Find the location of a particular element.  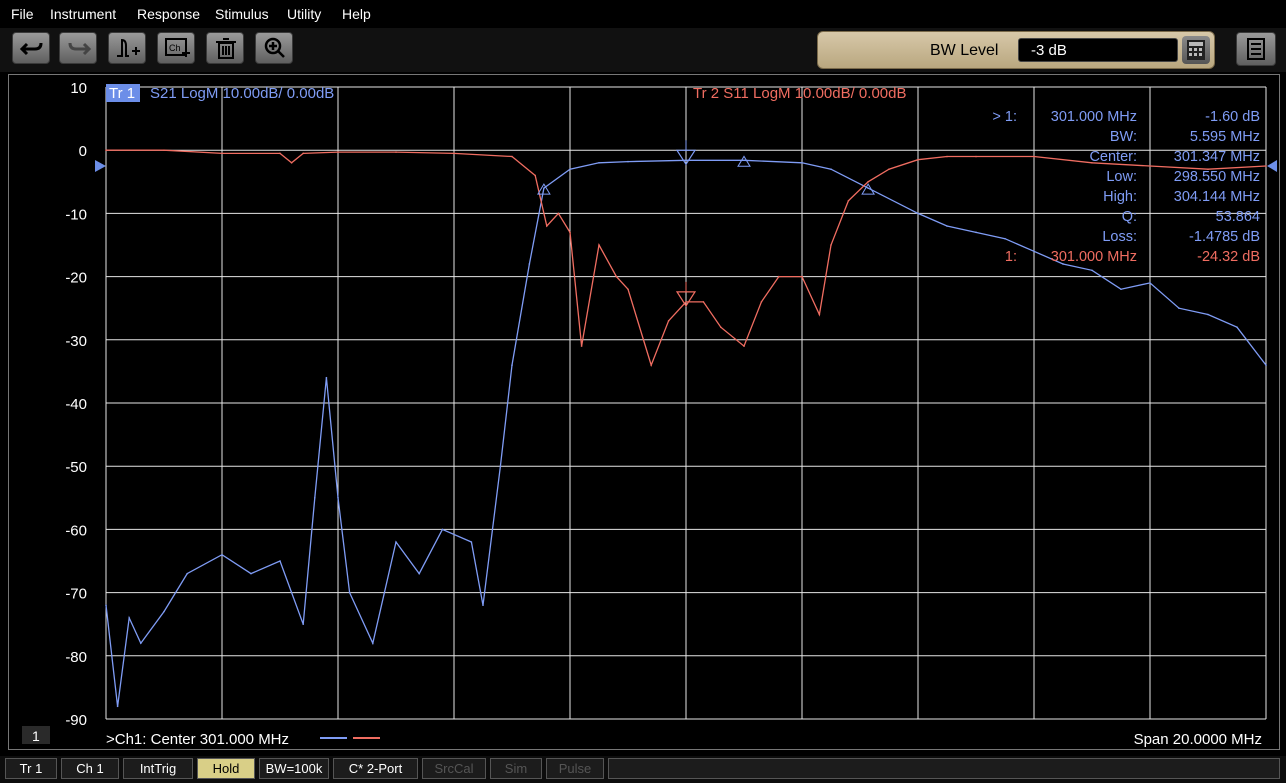

svg-text: Ch is located at coordinates (175, 48).